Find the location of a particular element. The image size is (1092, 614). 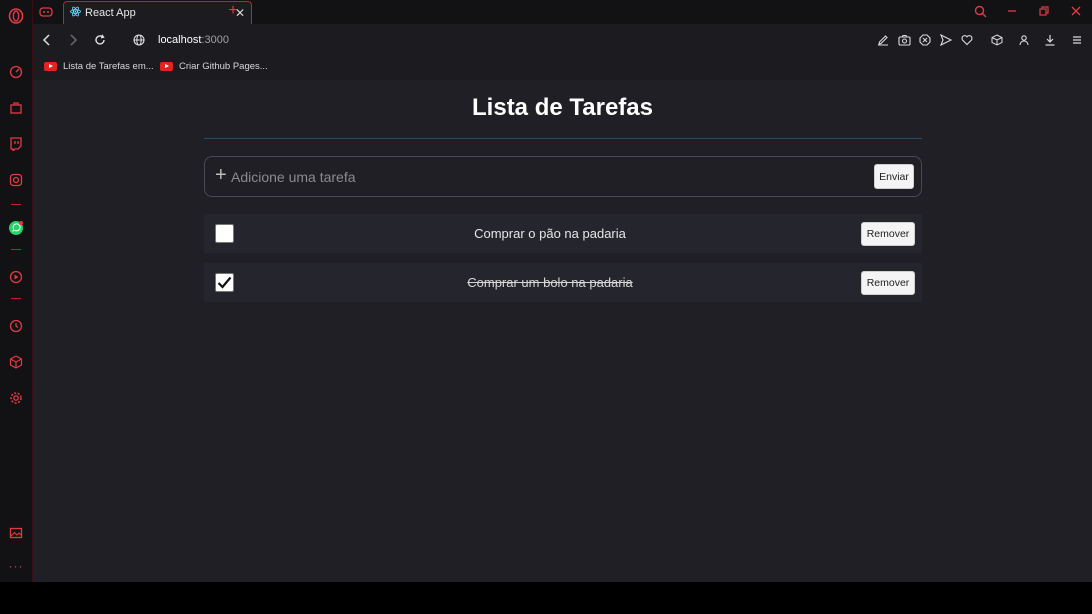

workspace-icon is located at coordinates (46, 14).